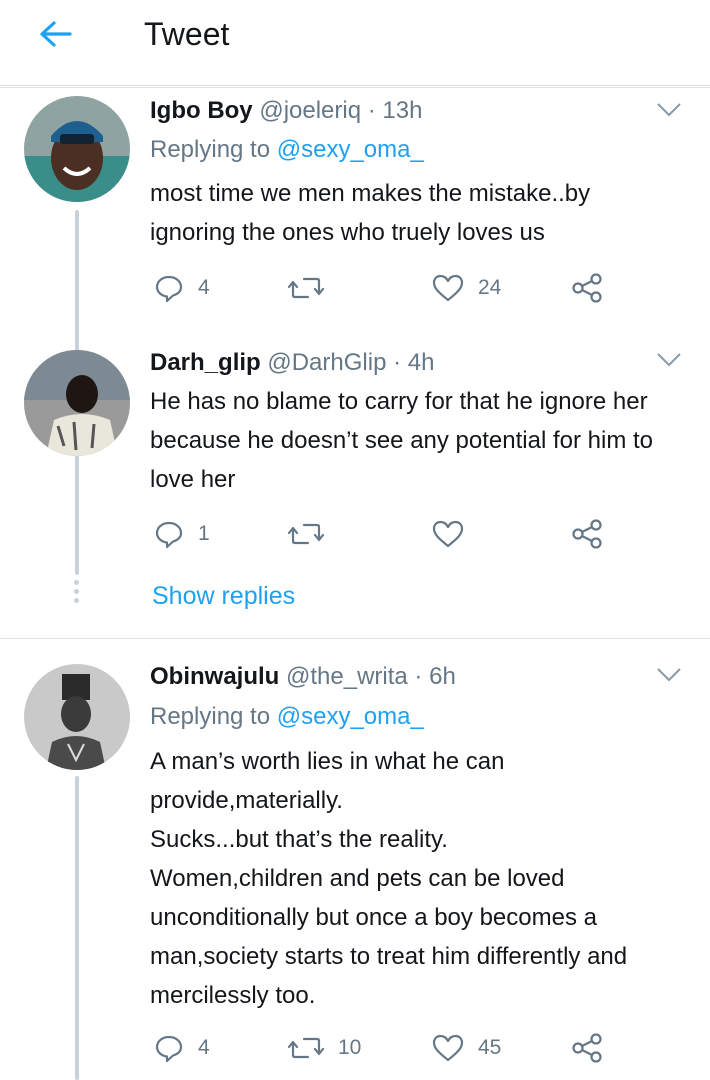 The width and height of the screenshot is (710, 1080). I want to click on tweet-text-line: most time we men makes the mistake..by, so click(370, 193).